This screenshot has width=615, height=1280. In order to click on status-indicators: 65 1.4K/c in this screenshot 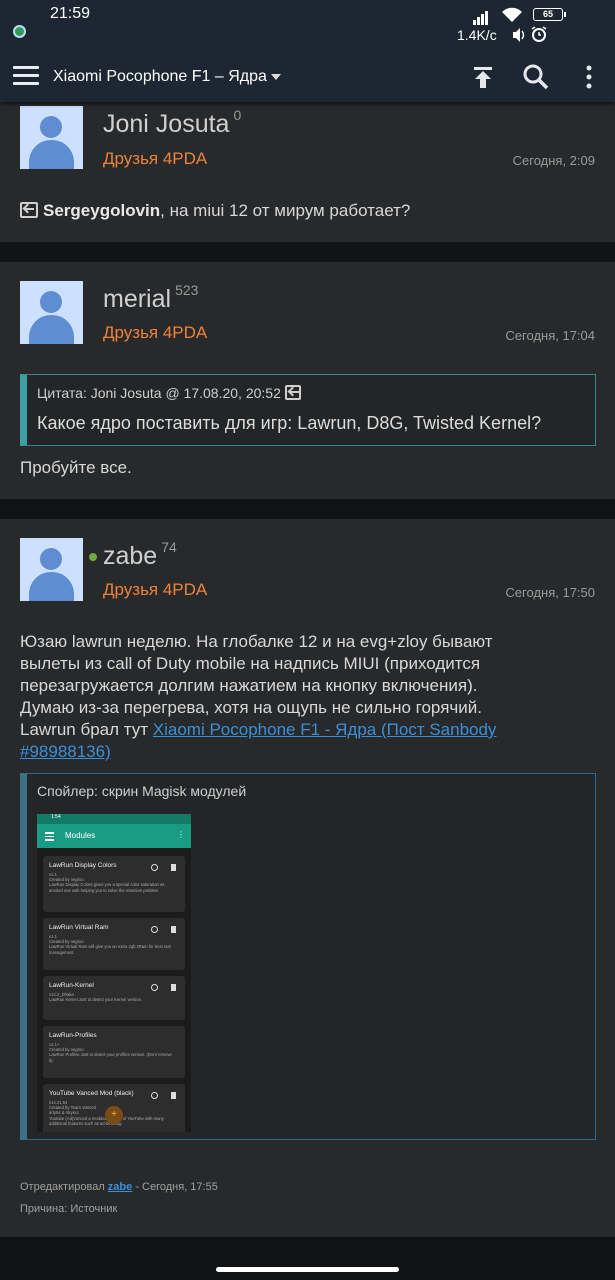, I will do `click(525, 25)`.